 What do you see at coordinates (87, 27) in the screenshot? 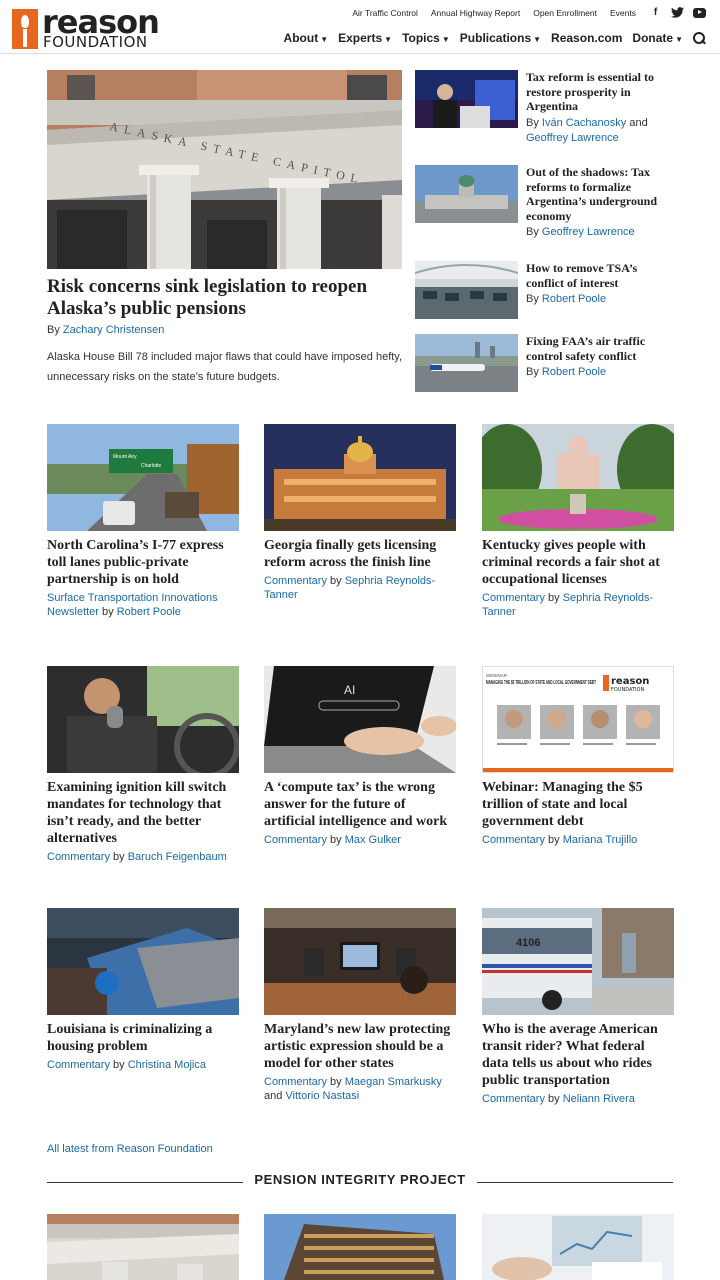
I see `reason-foundation-logo: reason FOUNDATION` at bounding box center [87, 27].